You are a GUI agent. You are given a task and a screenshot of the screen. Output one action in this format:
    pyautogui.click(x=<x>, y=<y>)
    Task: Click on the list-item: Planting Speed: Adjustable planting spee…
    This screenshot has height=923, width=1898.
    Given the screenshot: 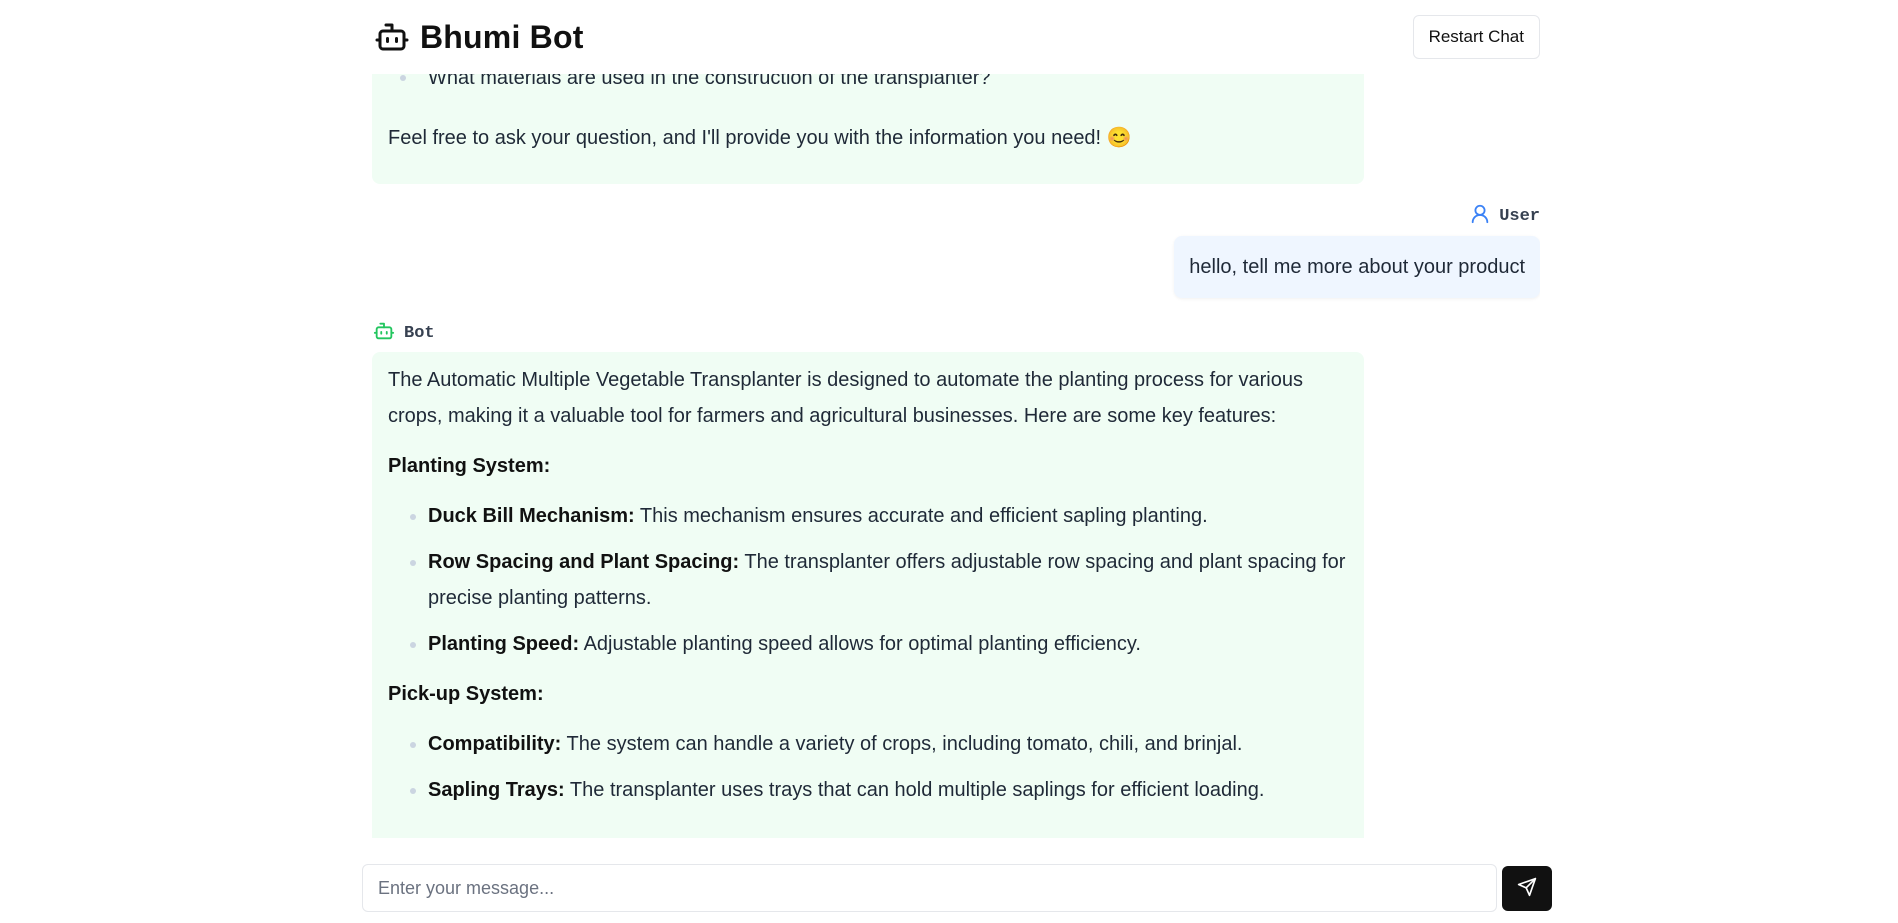 What is the action you would take?
    pyautogui.click(x=888, y=644)
    